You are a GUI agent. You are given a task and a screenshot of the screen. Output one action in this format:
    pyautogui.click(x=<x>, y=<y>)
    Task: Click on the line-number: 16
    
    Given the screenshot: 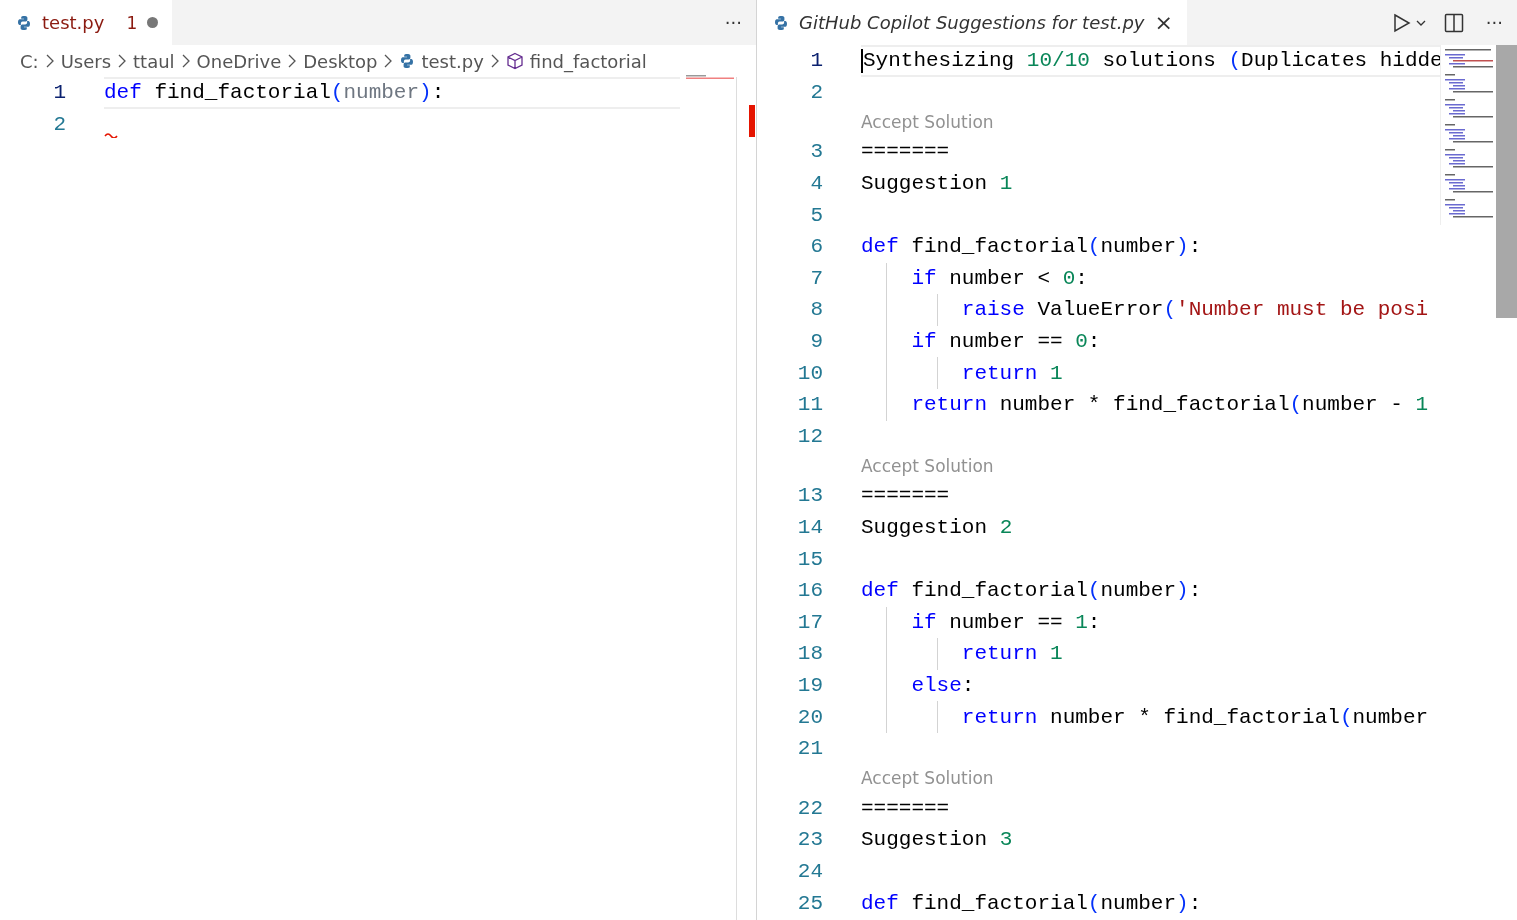 What is the action you would take?
    pyautogui.click(x=809, y=591)
    